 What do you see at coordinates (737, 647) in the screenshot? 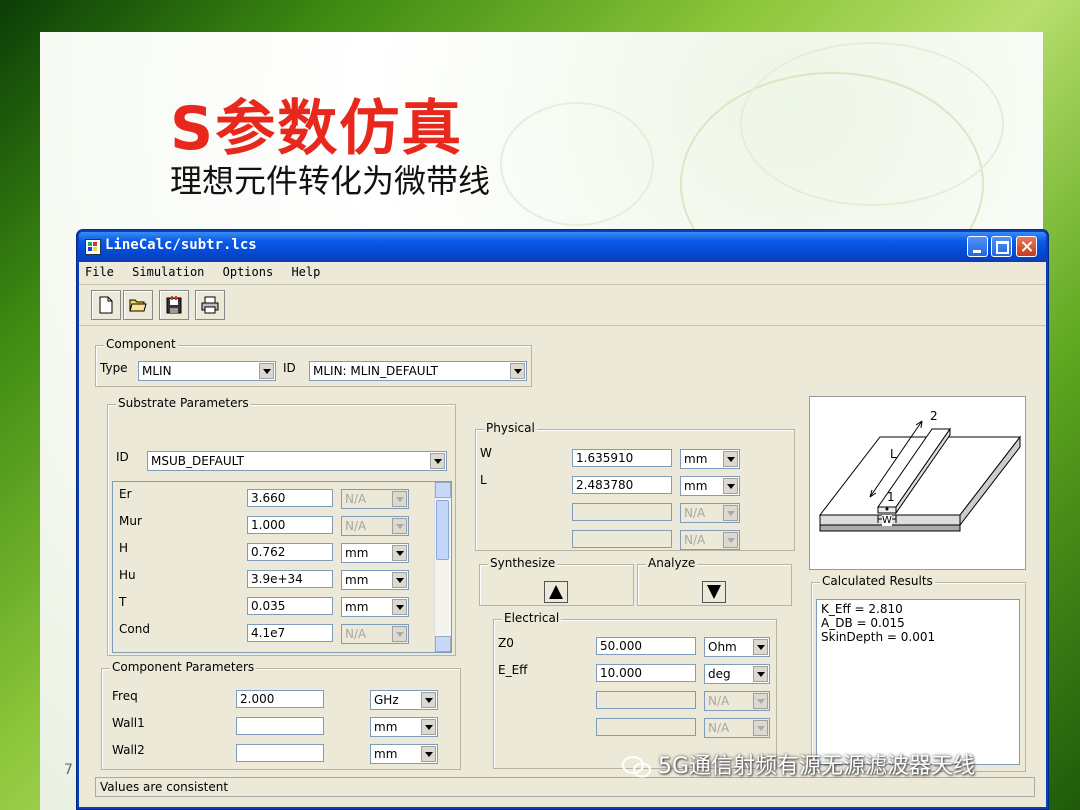
I see `param-unit-select: Ohm` at bounding box center [737, 647].